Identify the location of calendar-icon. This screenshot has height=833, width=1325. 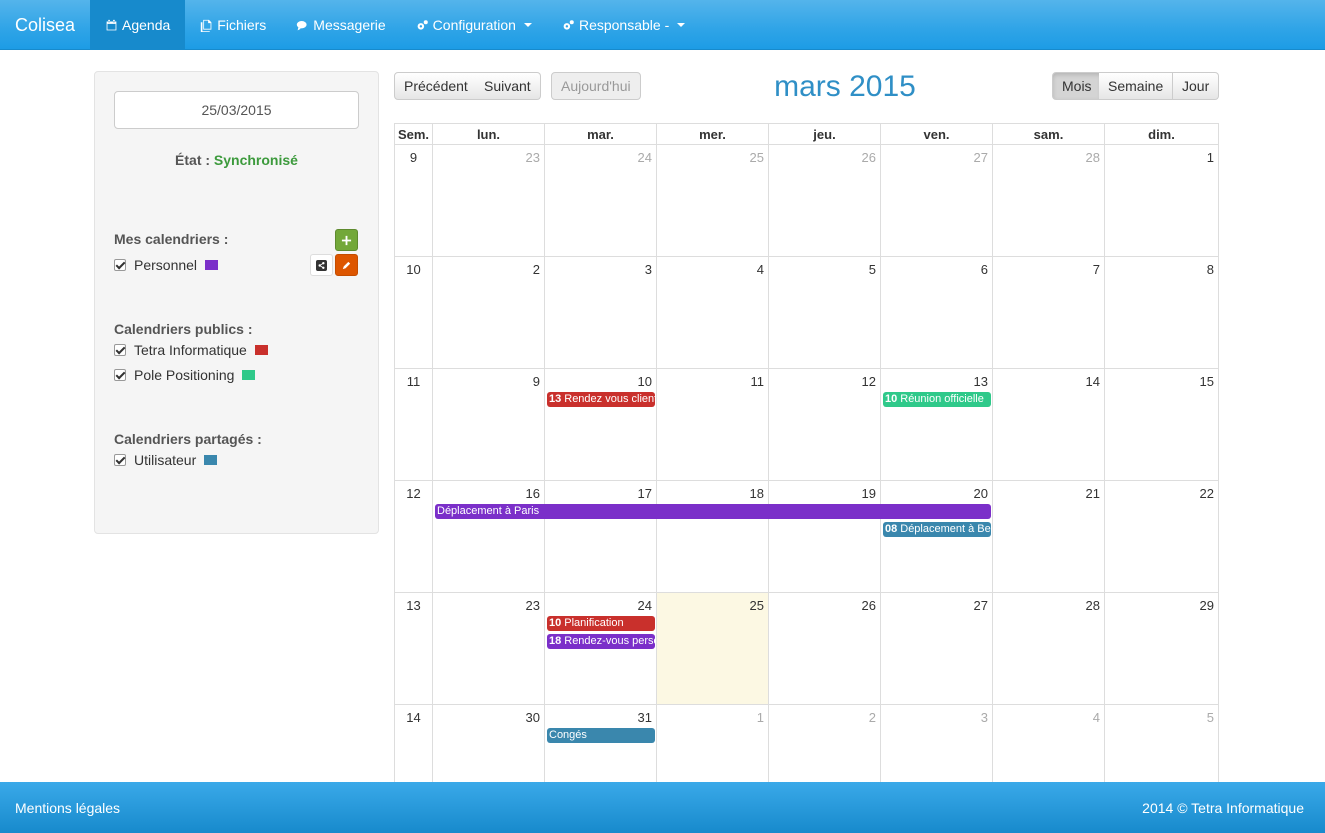
(111, 24).